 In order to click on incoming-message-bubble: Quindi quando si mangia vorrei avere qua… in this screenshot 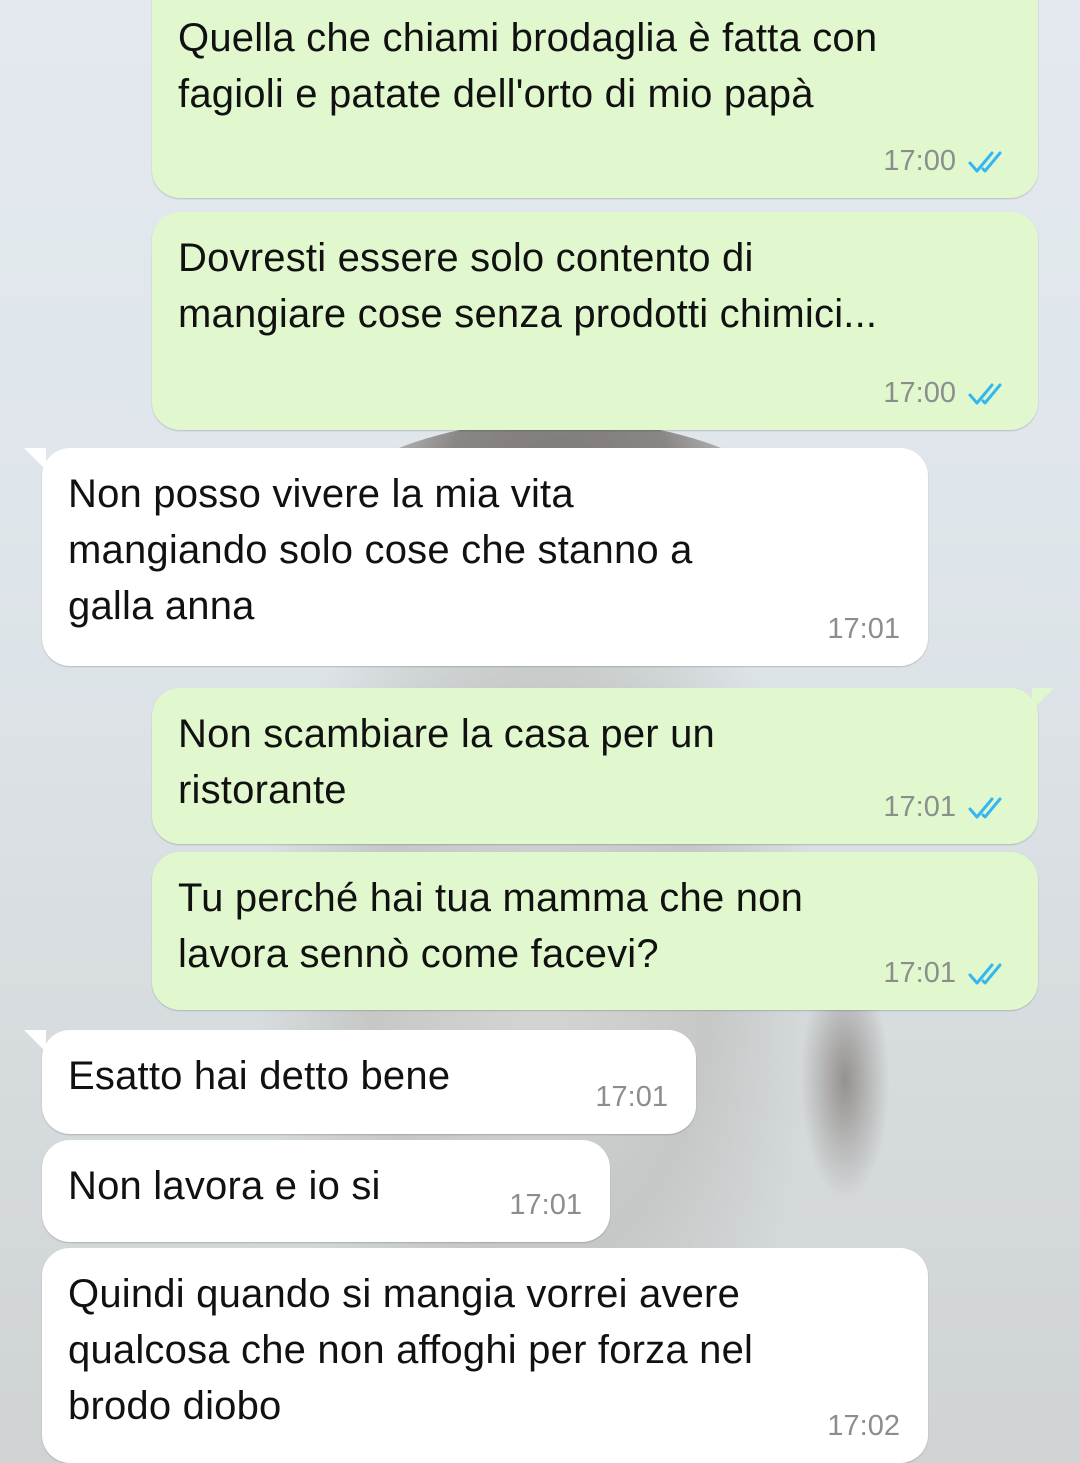, I will do `click(485, 1355)`.